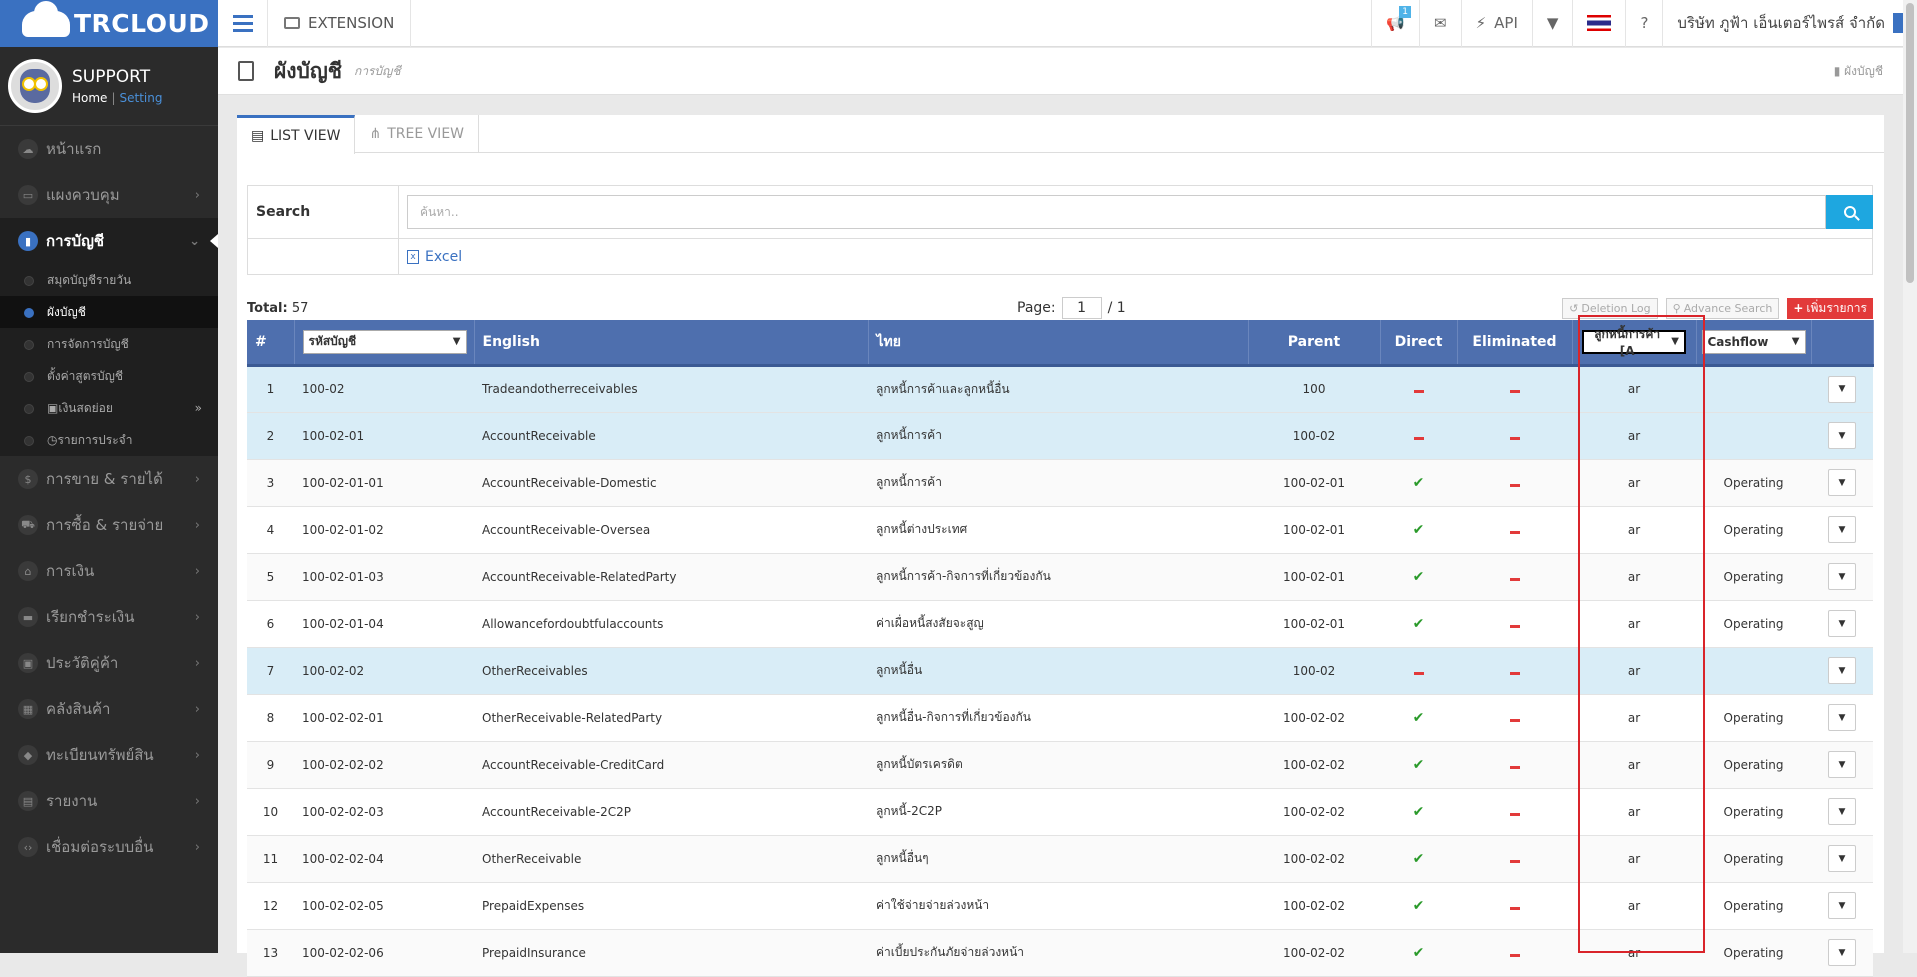 This screenshot has width=1917, height=977. What do you see at coordinates (109, 801) in the screenshot?
I see `sidebar-item-10: ▤ รายงาน ›` at bounding box center [109, 801].